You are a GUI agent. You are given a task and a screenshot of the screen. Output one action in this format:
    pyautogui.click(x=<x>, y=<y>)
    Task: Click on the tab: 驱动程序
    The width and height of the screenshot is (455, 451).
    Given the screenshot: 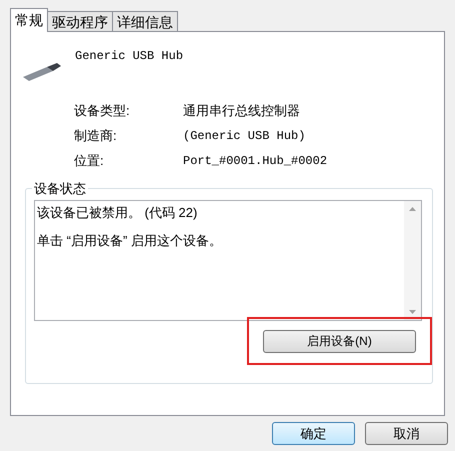 What is the action you would take?
    pyautogui.click(x=80, y=21)
    